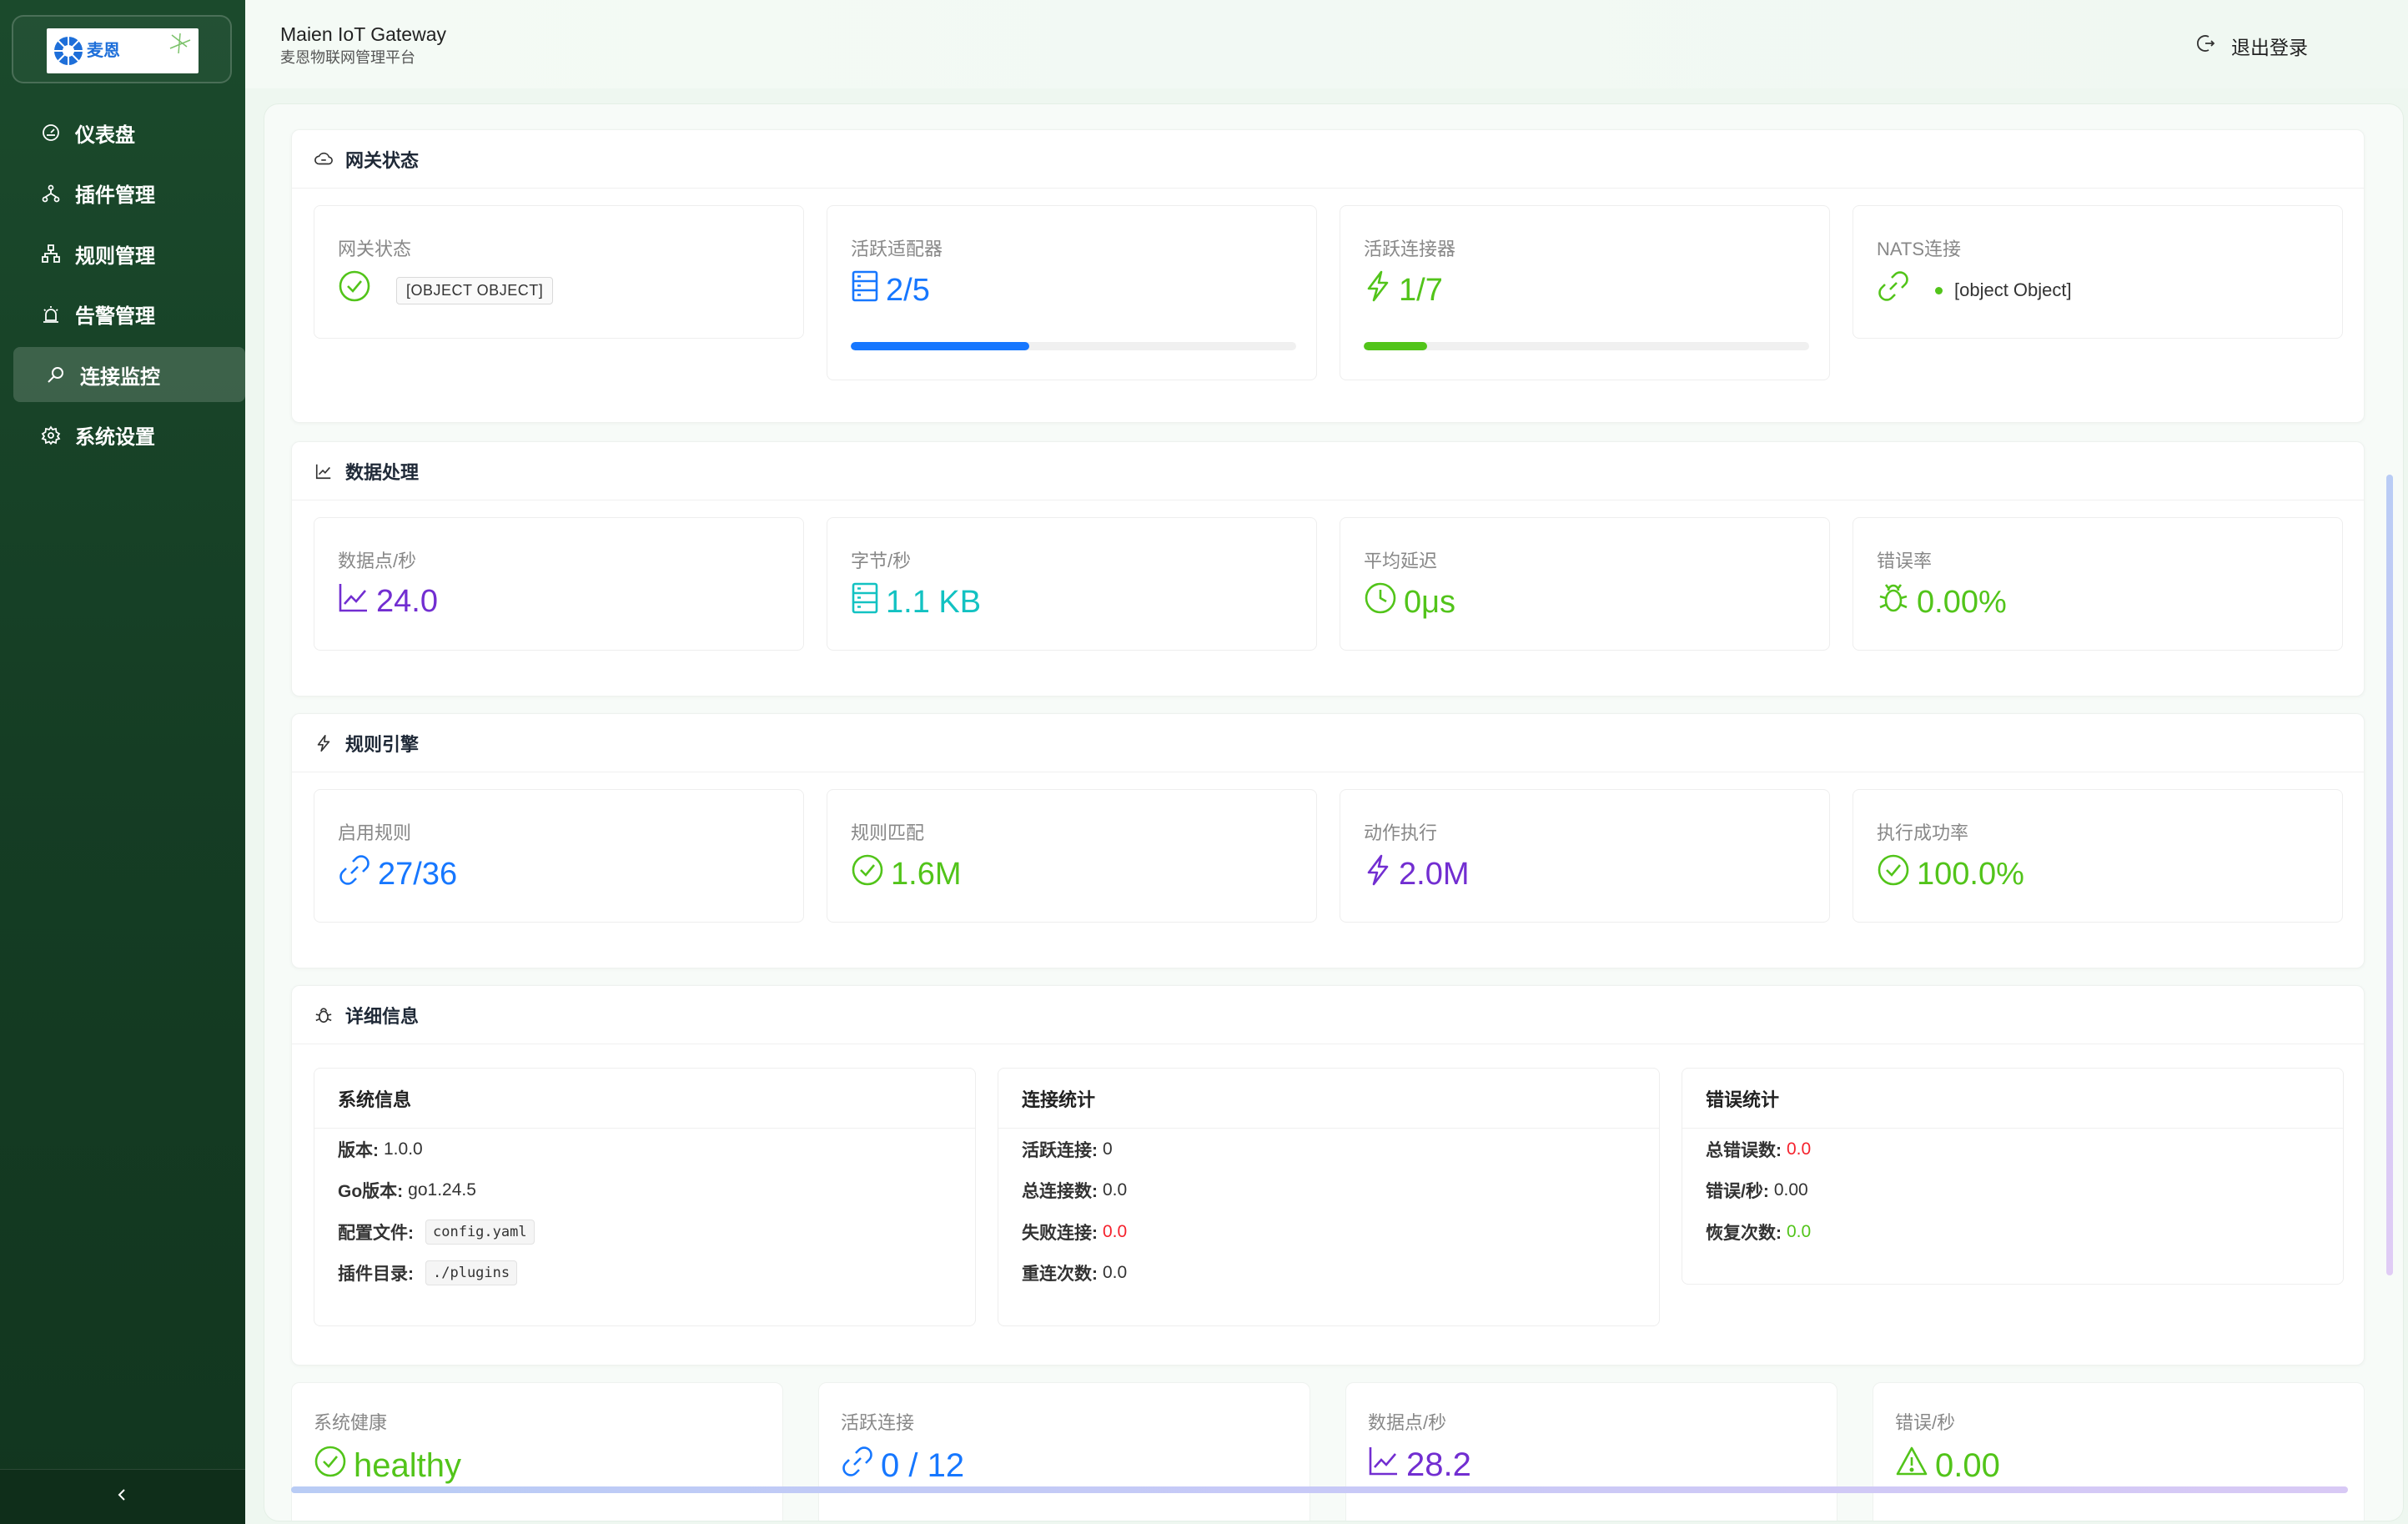 The height and width of the screenshot is (1524, 2408). What do you see at coordinates (105, 135) in the screenshot?
I see `sidebar-item-label: 仪表盘` at bounding box center [105, 135].